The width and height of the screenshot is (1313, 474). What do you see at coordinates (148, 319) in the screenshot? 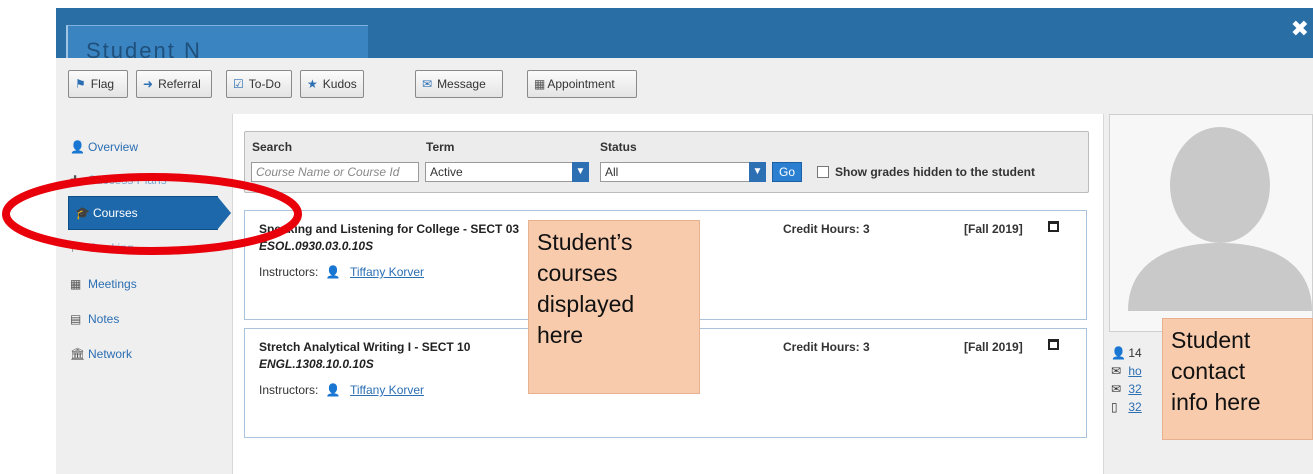
I see `sidebar-item-notes: ▤ Notes` at bounding box center [148, 319].